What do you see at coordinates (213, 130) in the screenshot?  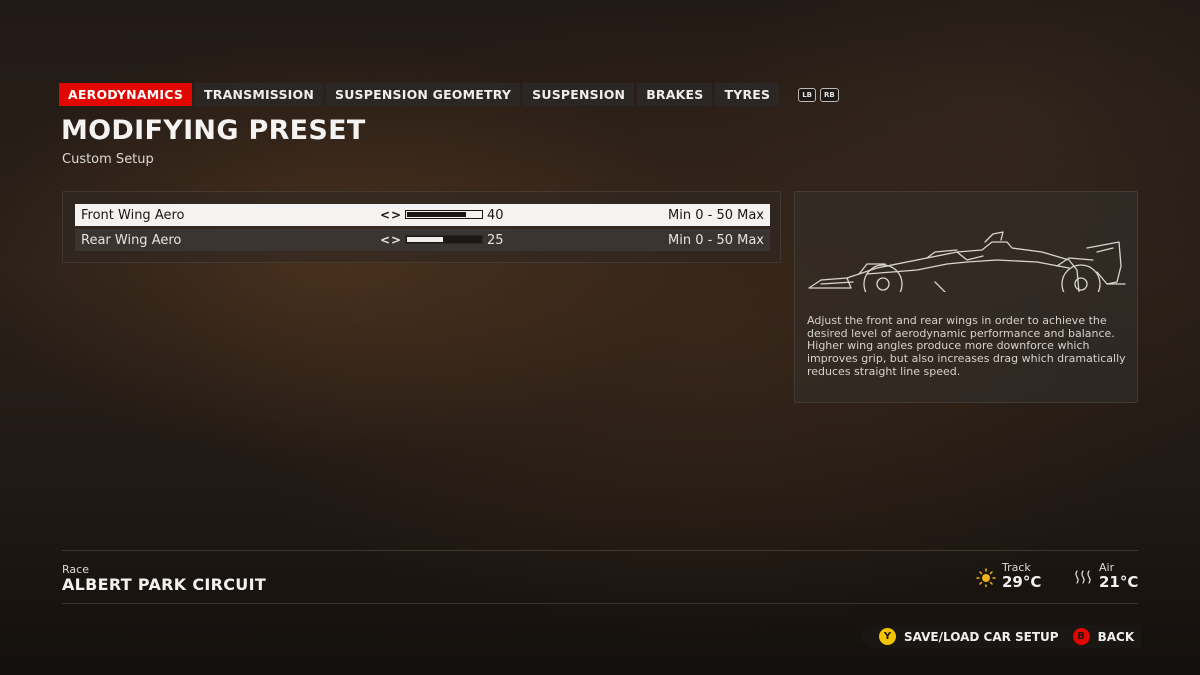 I see `page-title: MODIFYING PRESET` at bounding box center [213, 130].